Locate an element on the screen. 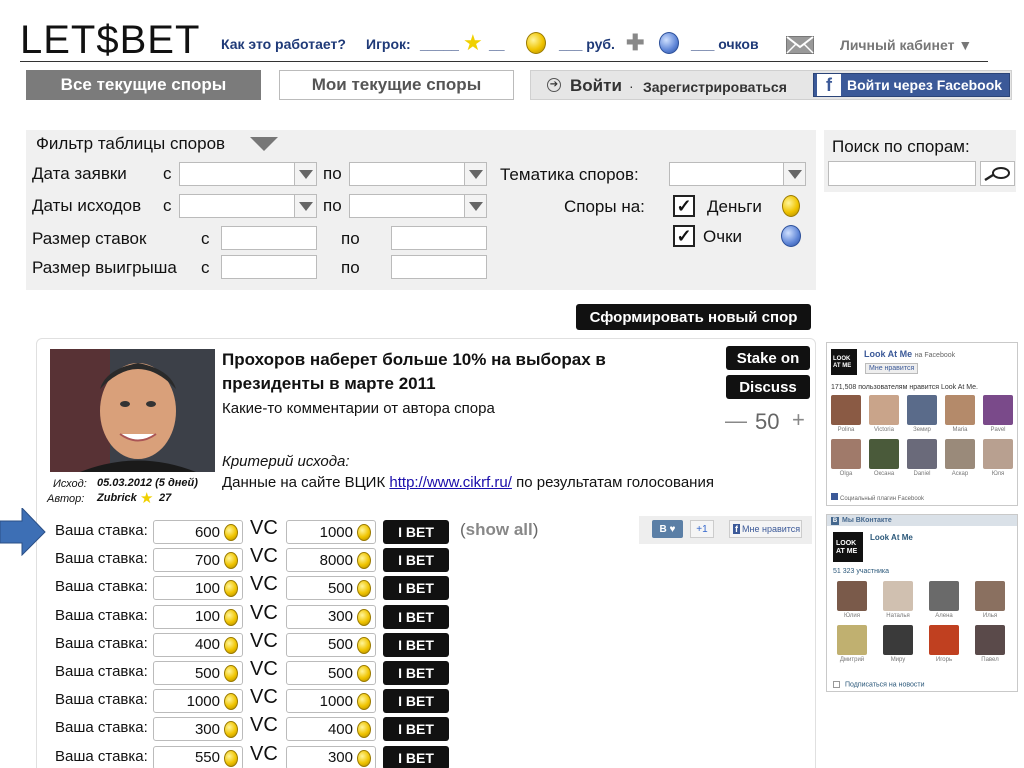  filter-toggle-icon is located at coordinates (264, 144).